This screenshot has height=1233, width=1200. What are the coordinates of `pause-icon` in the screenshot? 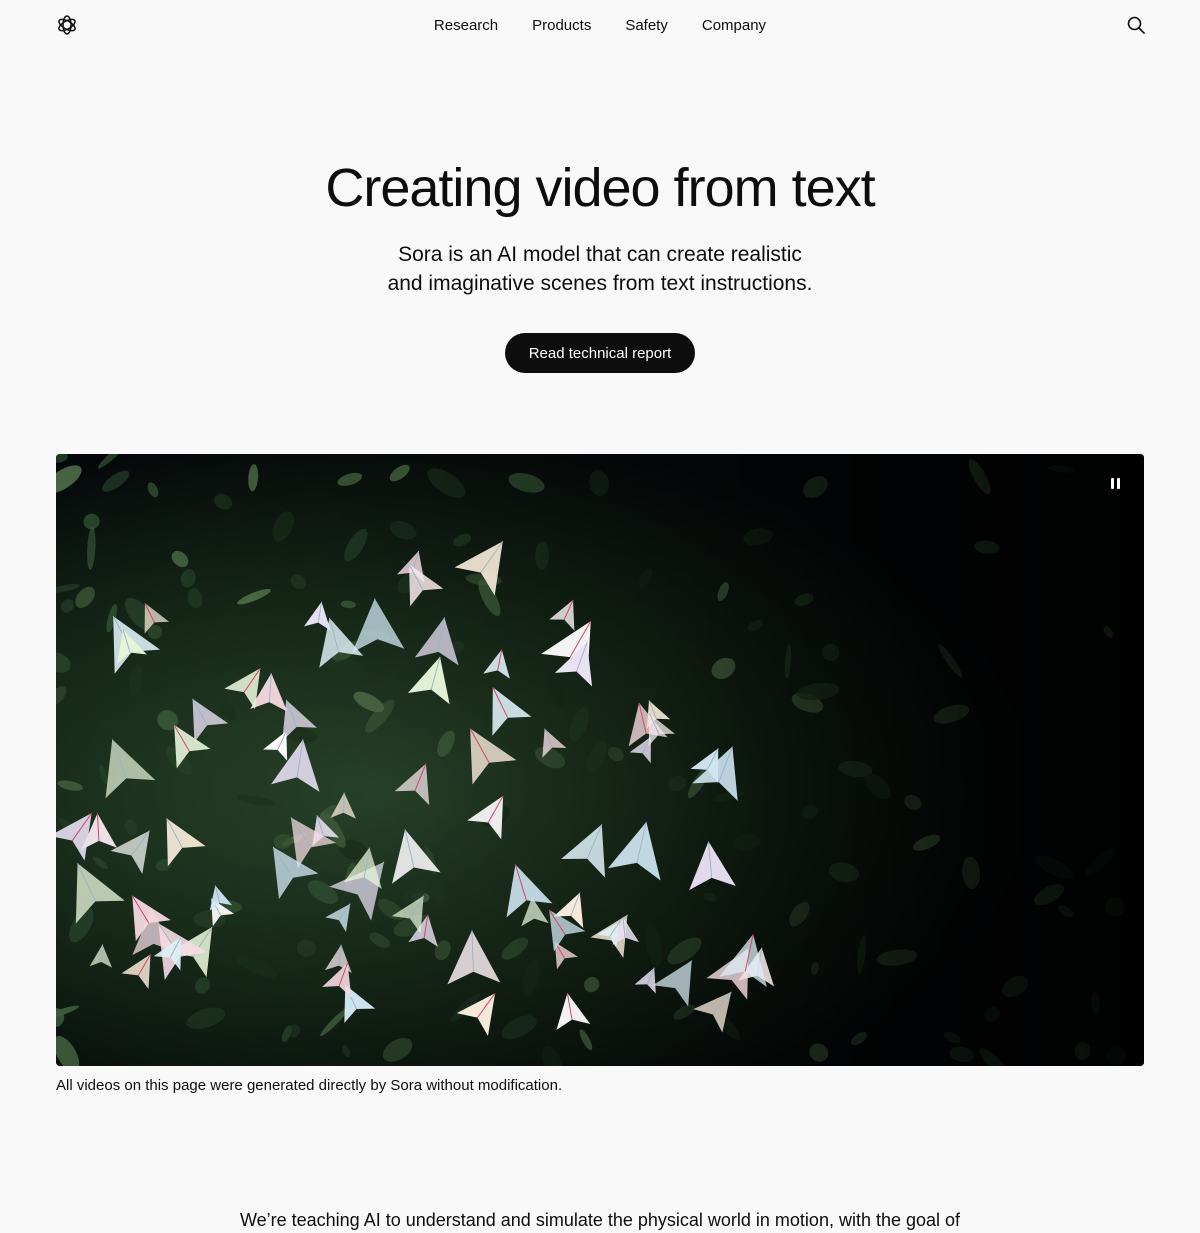 It's located at (1115, 483).